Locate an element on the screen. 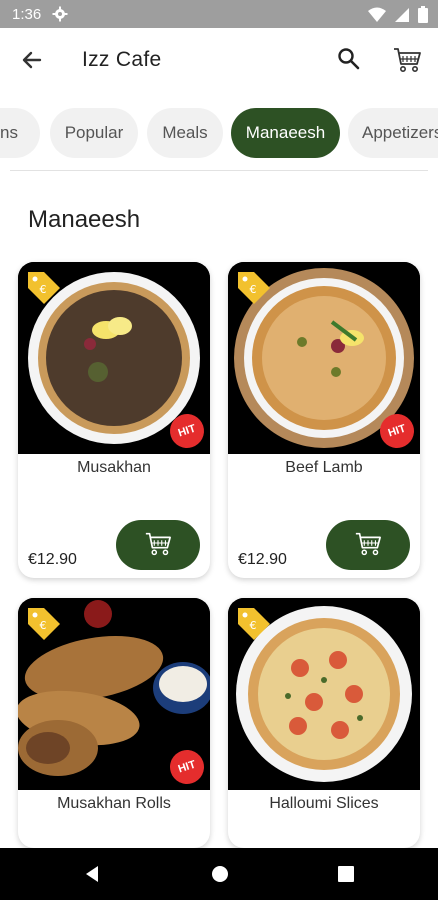 This screenshot has width=438, height=900. back-arrow-icon is located at coordinates (32, 60).